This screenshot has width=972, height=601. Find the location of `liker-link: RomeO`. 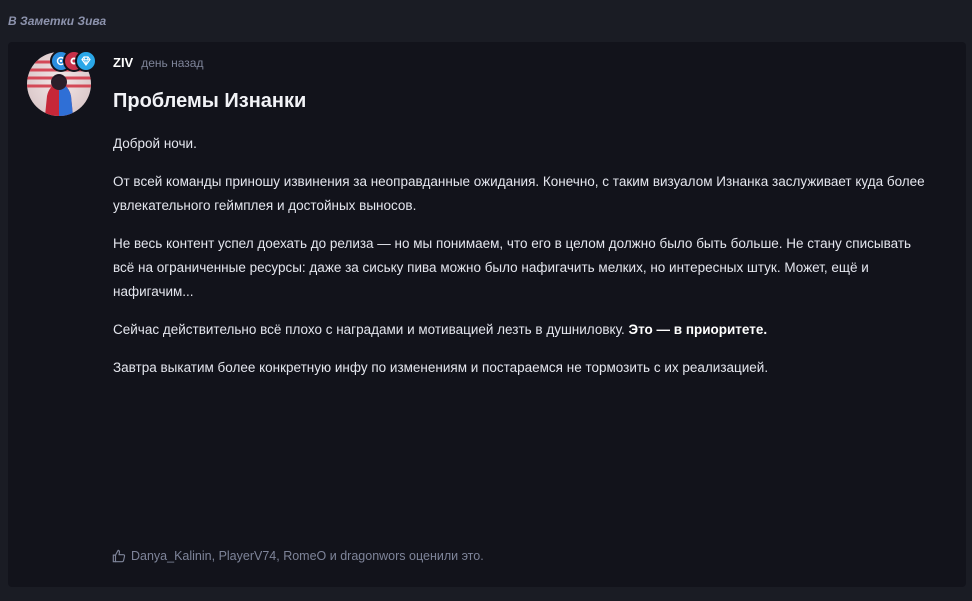

liker-link: RomeO is located at coordinates (304, 556).